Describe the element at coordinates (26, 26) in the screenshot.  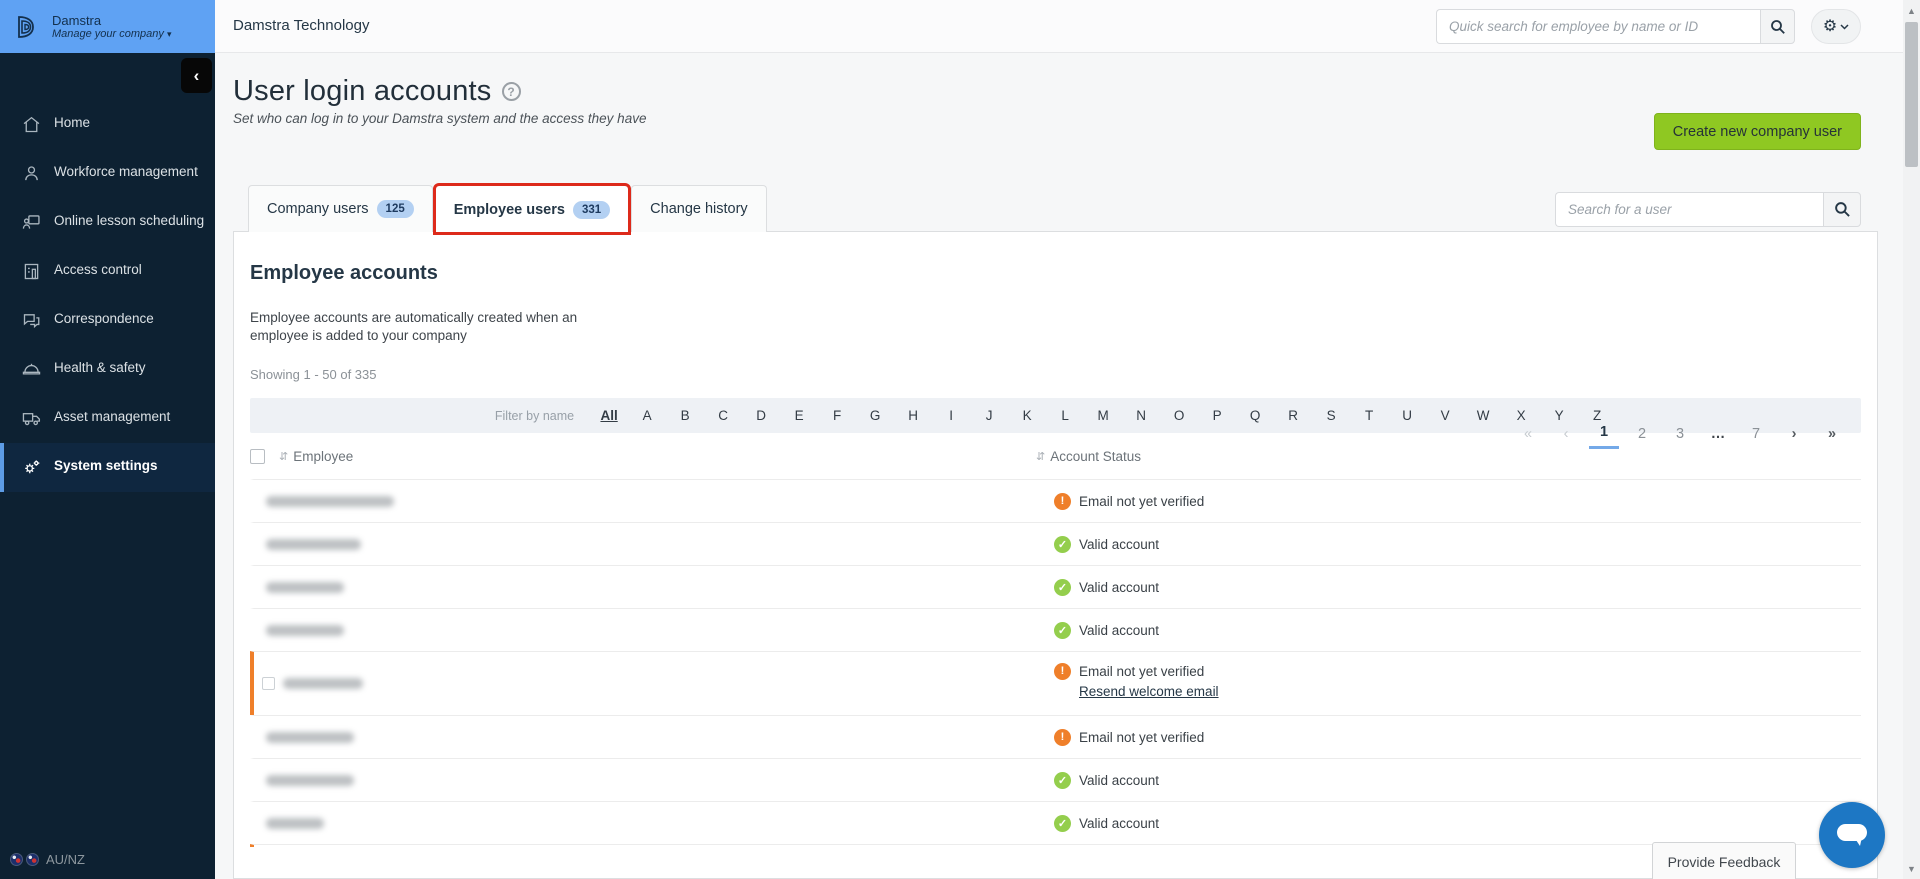
I see `damstra-logo-icon` at that location.